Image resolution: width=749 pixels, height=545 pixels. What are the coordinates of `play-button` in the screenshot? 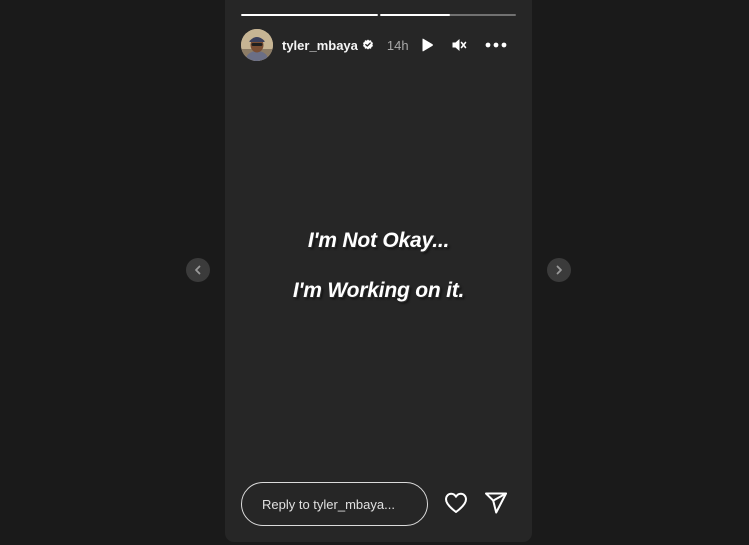 It's located at (427, 45).